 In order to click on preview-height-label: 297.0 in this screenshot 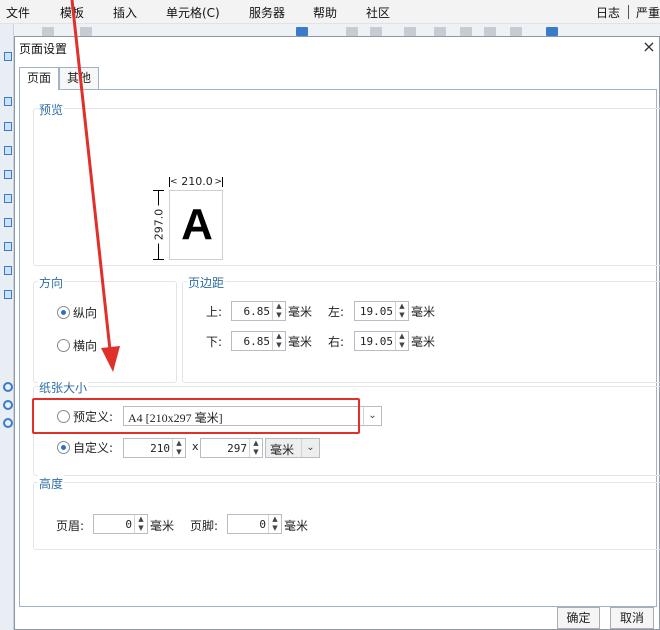, I will do `click(159, 224)`.